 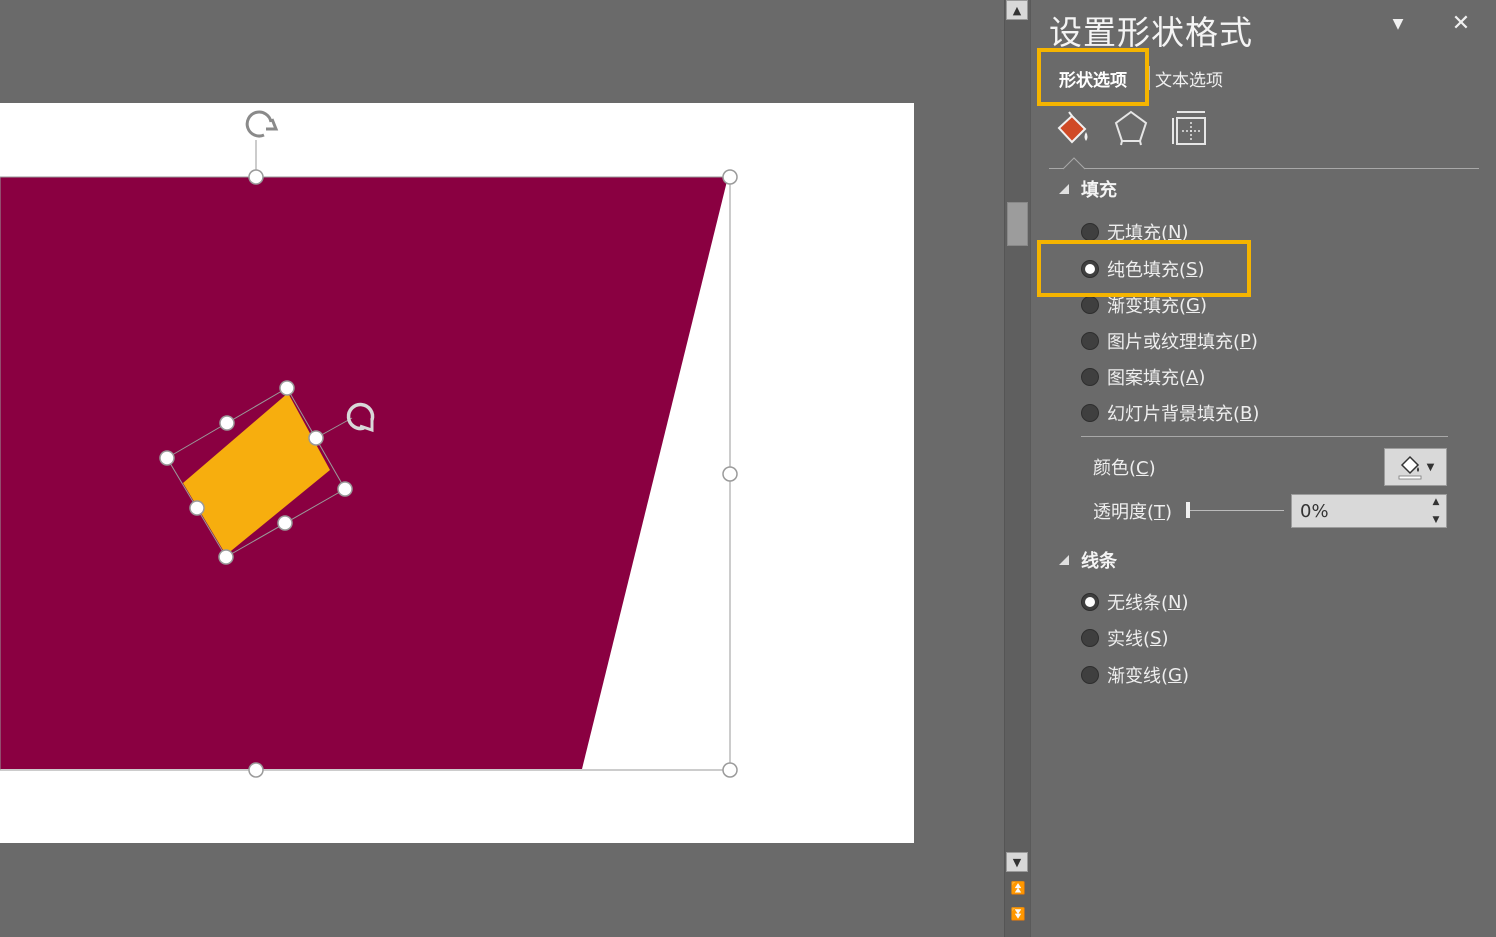 I want to click on fill-divider, so click(x=1264, y=436).